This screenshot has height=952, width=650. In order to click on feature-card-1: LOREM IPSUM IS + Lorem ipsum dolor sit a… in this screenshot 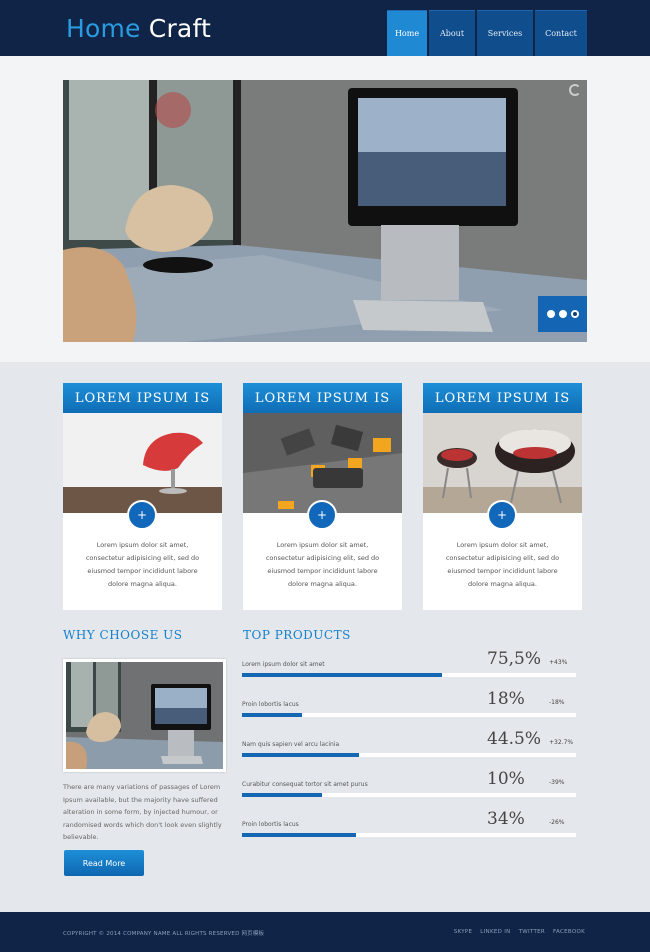, I will do `click(142, 496)`.